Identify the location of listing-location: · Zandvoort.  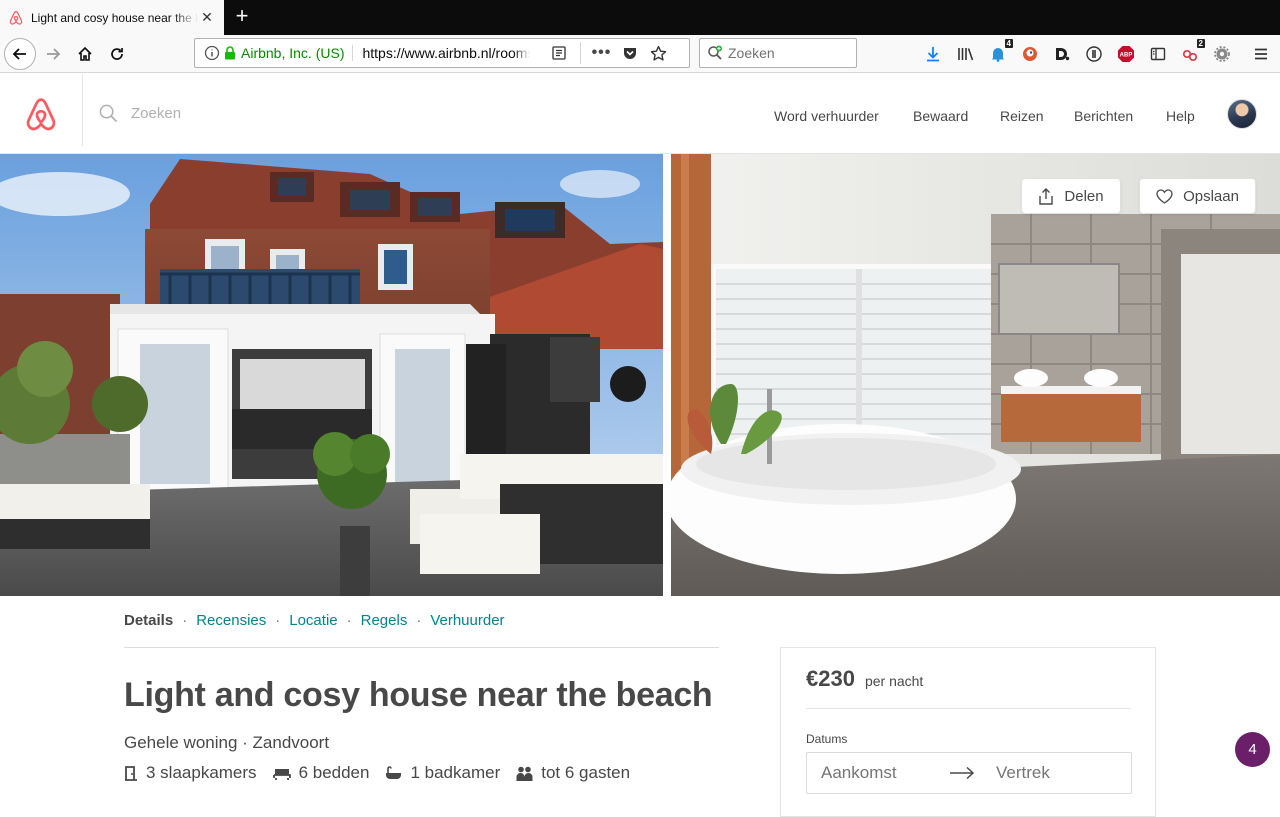
(283, 742).